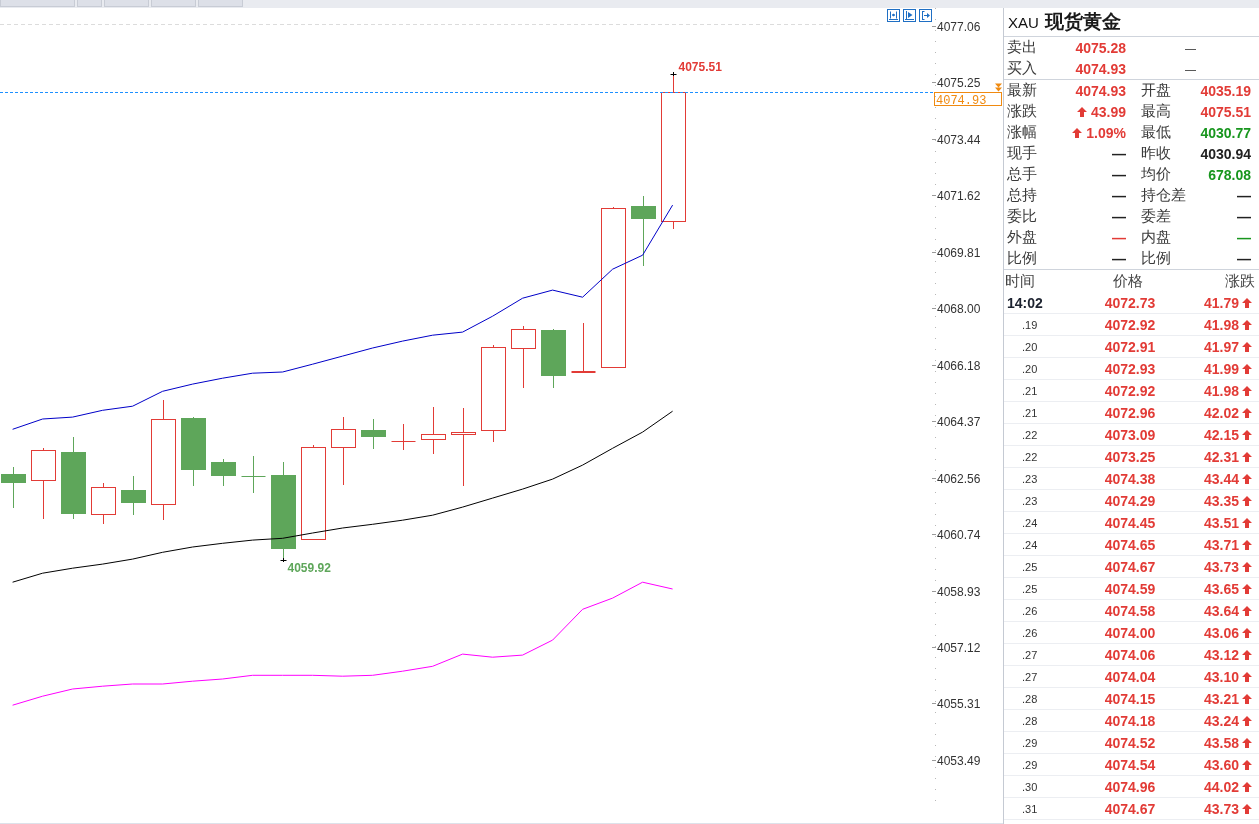  I want to click on axis-label: 4058.93, so click(959, 592).